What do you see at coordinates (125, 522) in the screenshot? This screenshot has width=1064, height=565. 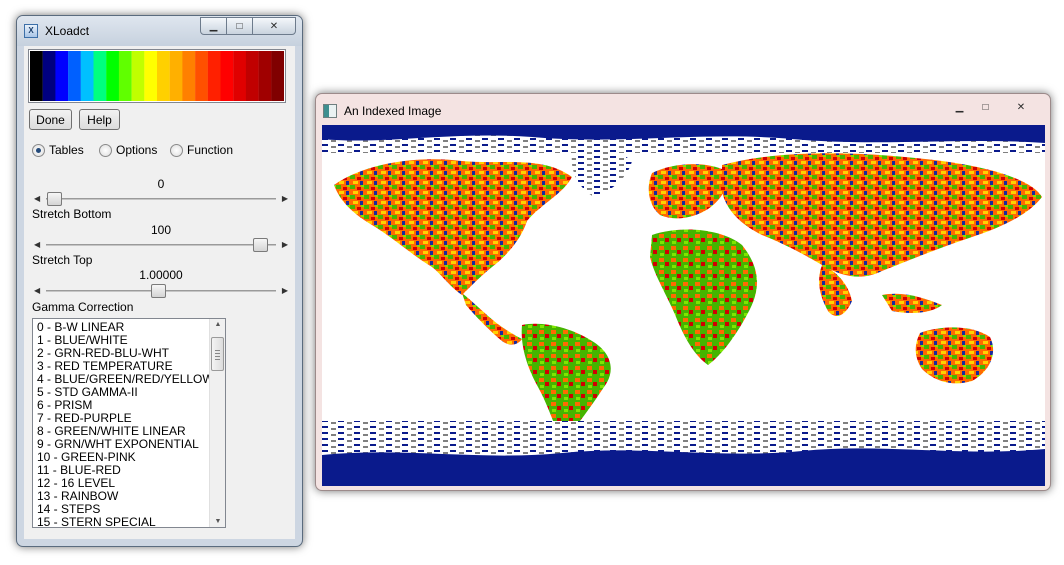 I see `list-item: 15 - STERN SPECIAL` at bounding box center [125, 522].